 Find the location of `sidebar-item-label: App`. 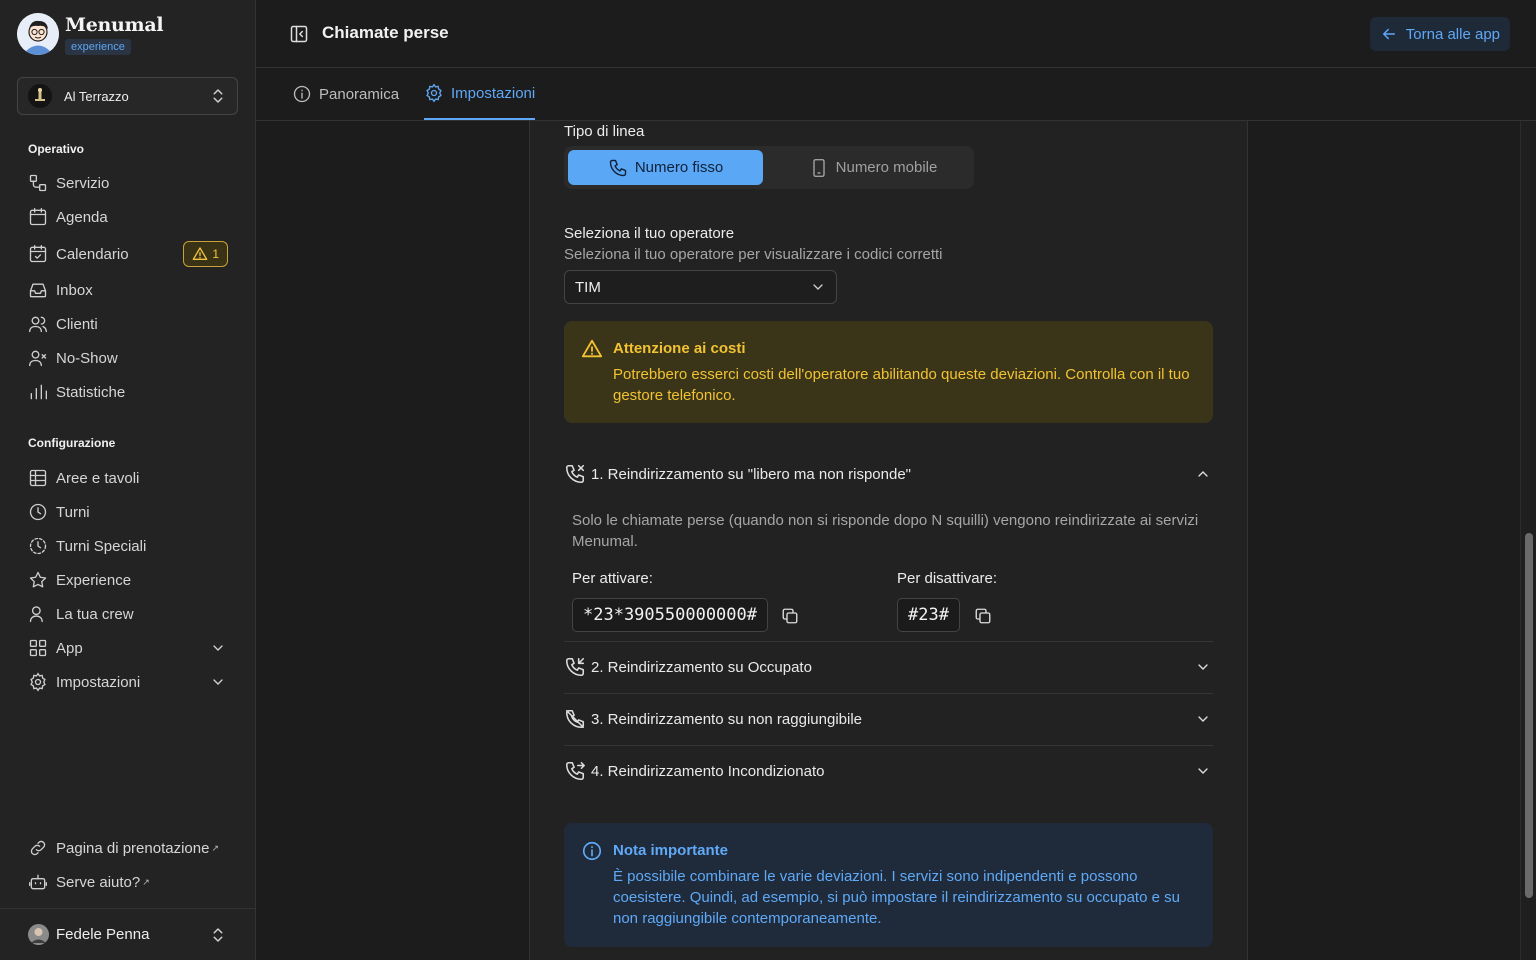

sidebar-item-label: App is located at coordinates (69, 648).